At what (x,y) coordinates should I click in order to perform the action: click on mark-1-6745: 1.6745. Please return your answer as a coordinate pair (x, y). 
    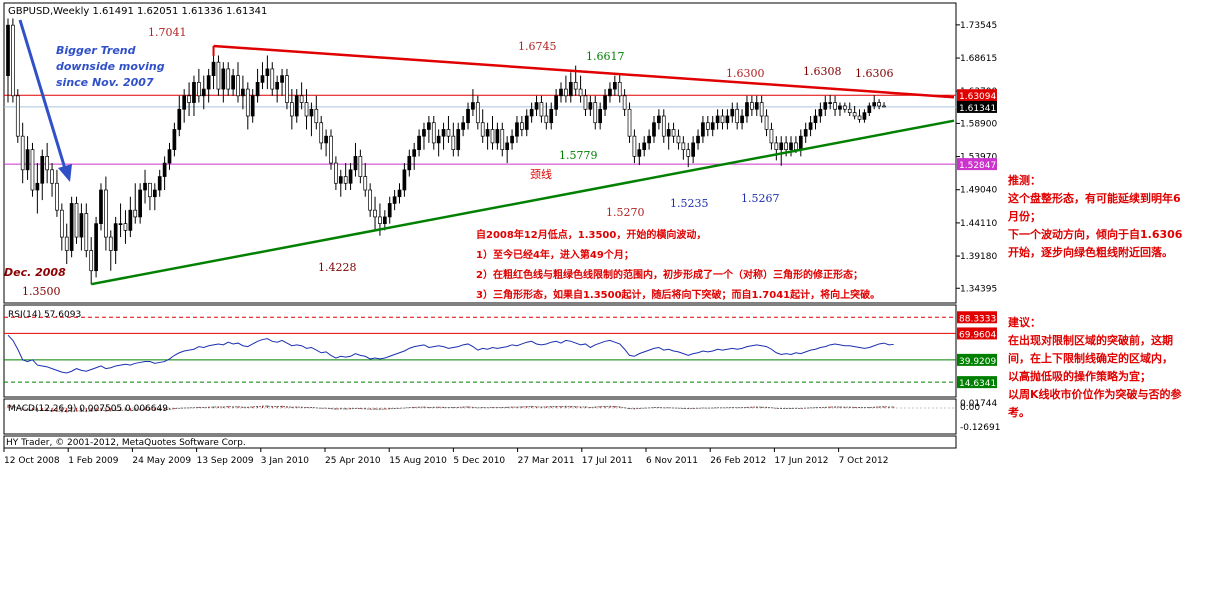
    Looking at the image, I should click on (537, 46).